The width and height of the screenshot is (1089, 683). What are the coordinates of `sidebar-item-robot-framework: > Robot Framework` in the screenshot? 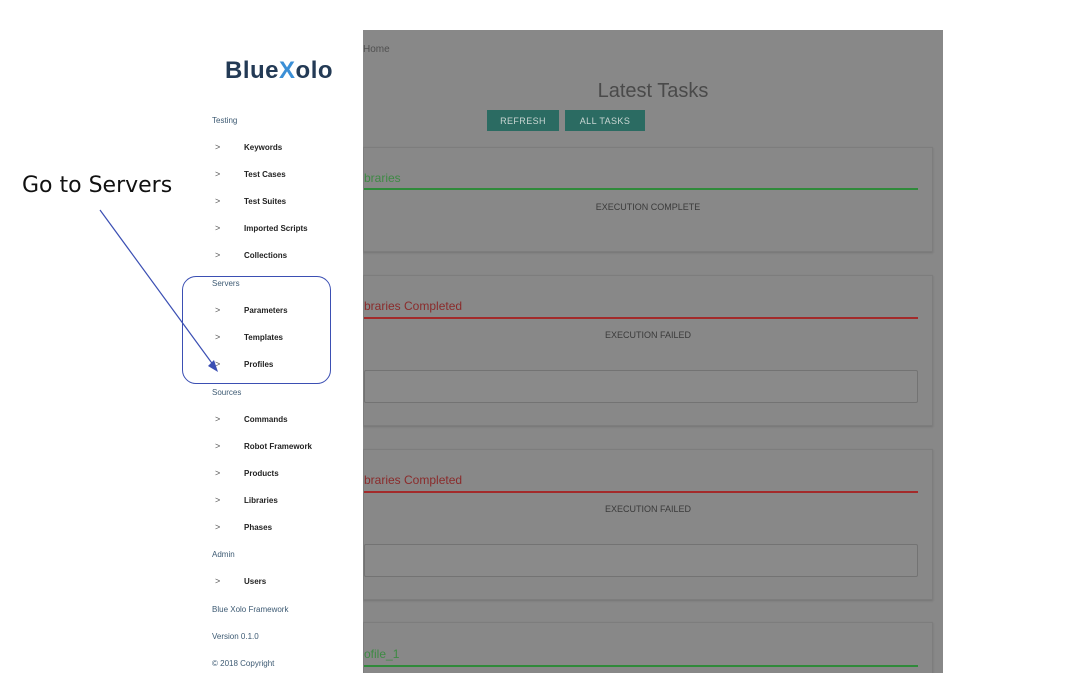 It's located at (282, 448).